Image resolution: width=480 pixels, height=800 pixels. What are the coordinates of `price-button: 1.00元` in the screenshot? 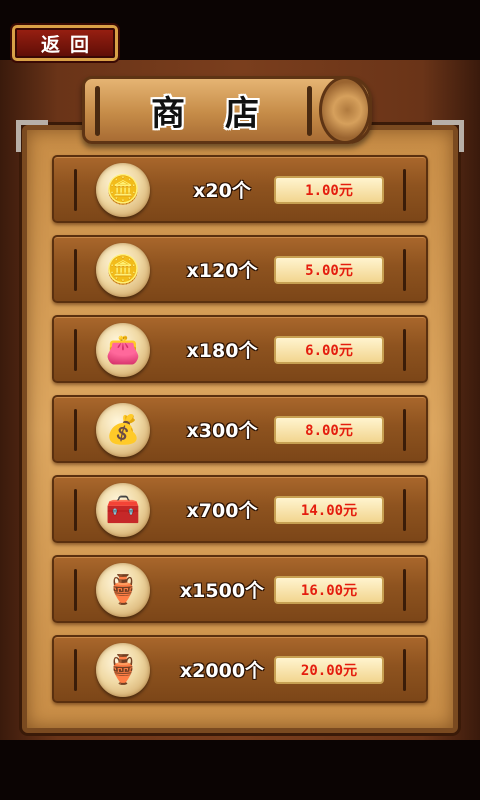 It's located at (329, 190).